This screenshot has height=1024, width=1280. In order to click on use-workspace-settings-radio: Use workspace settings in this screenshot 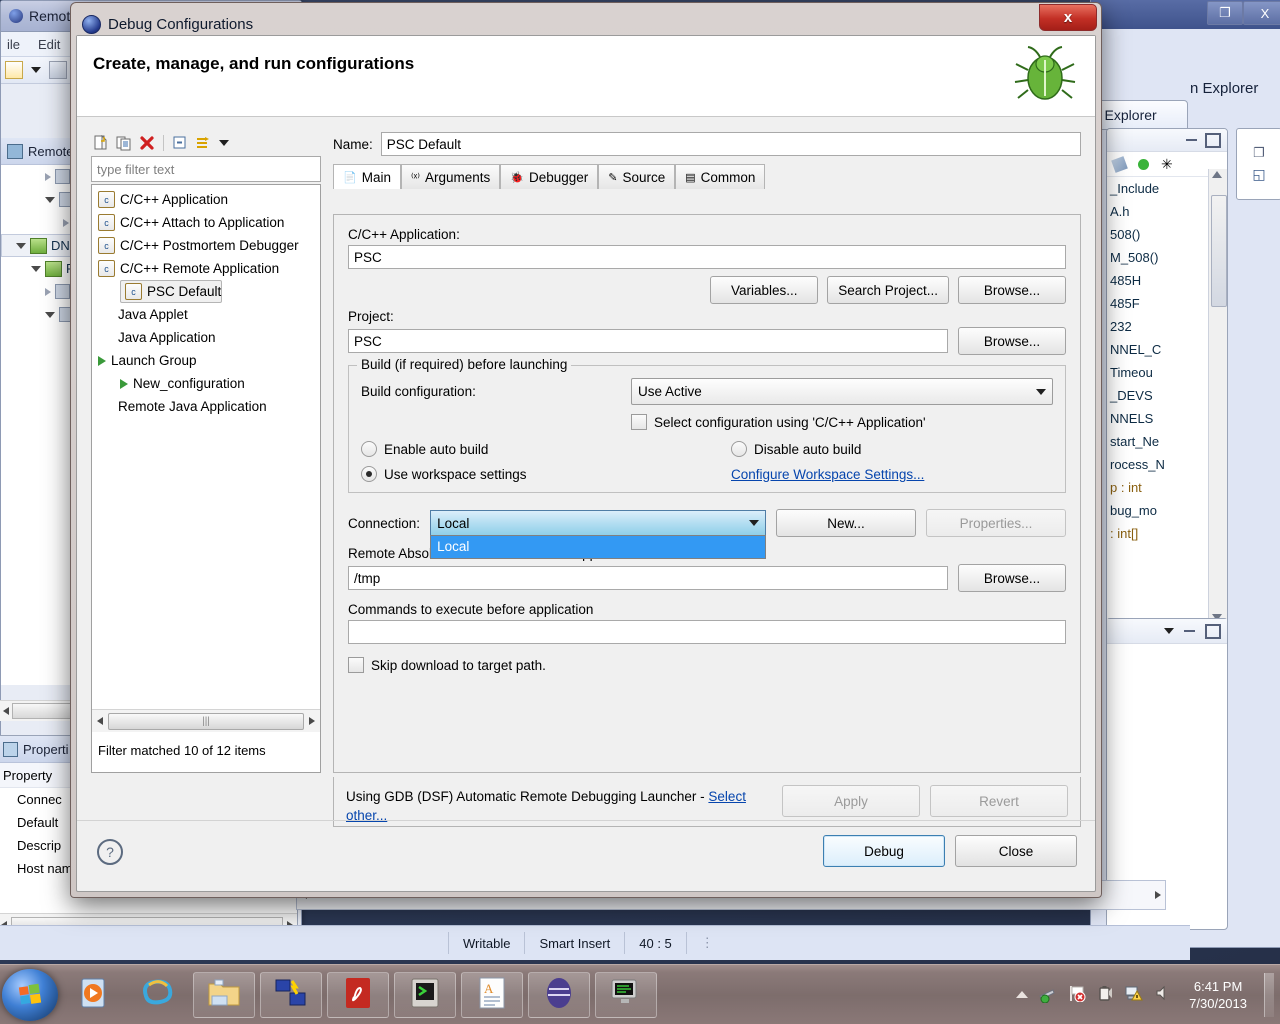, I will do `click(541, 474)`.